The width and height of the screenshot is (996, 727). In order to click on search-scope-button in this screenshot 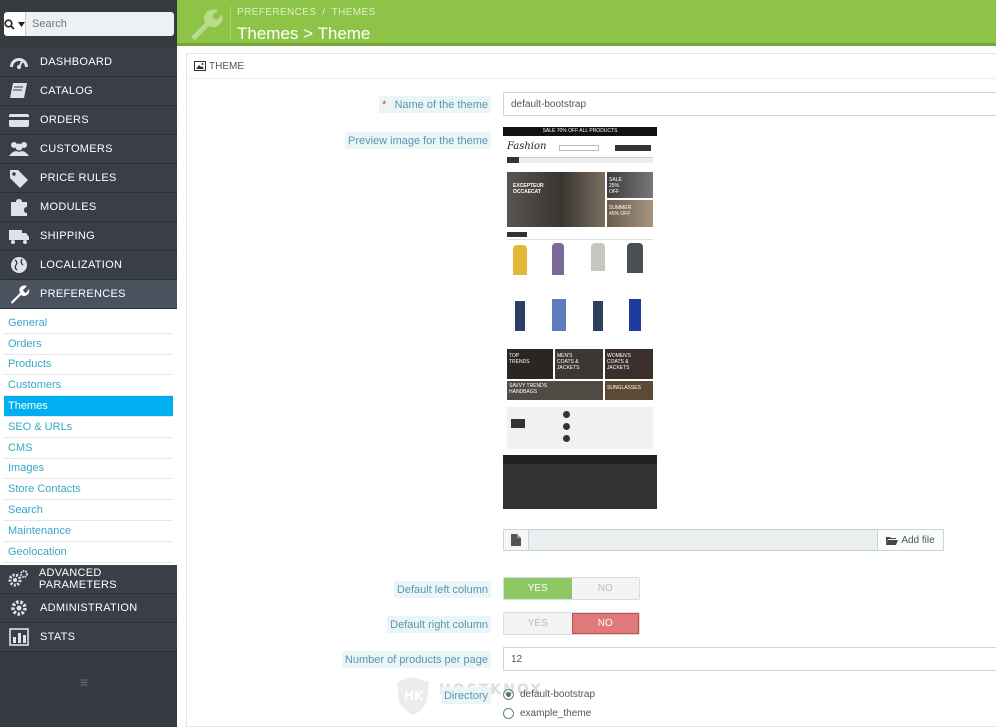, I will do `click(15, 24)`.